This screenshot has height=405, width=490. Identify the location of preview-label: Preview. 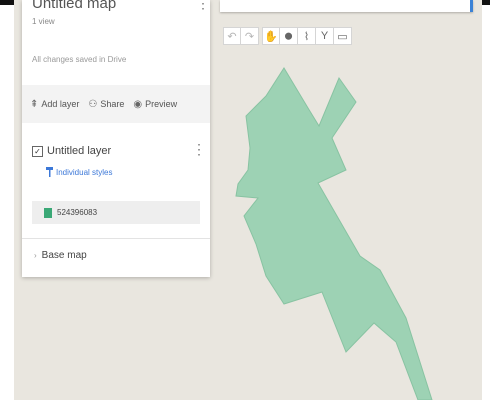
(161, 104).